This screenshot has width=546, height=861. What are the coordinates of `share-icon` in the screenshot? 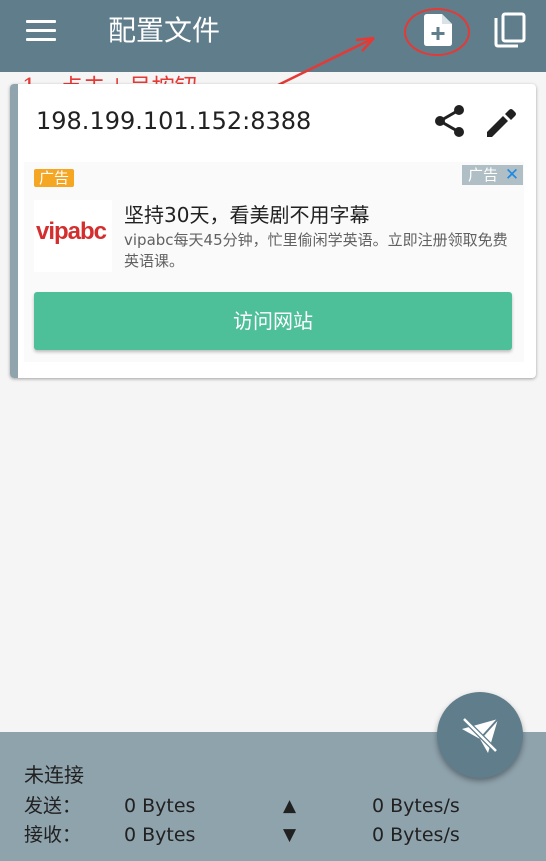 It's located at (450, 121).